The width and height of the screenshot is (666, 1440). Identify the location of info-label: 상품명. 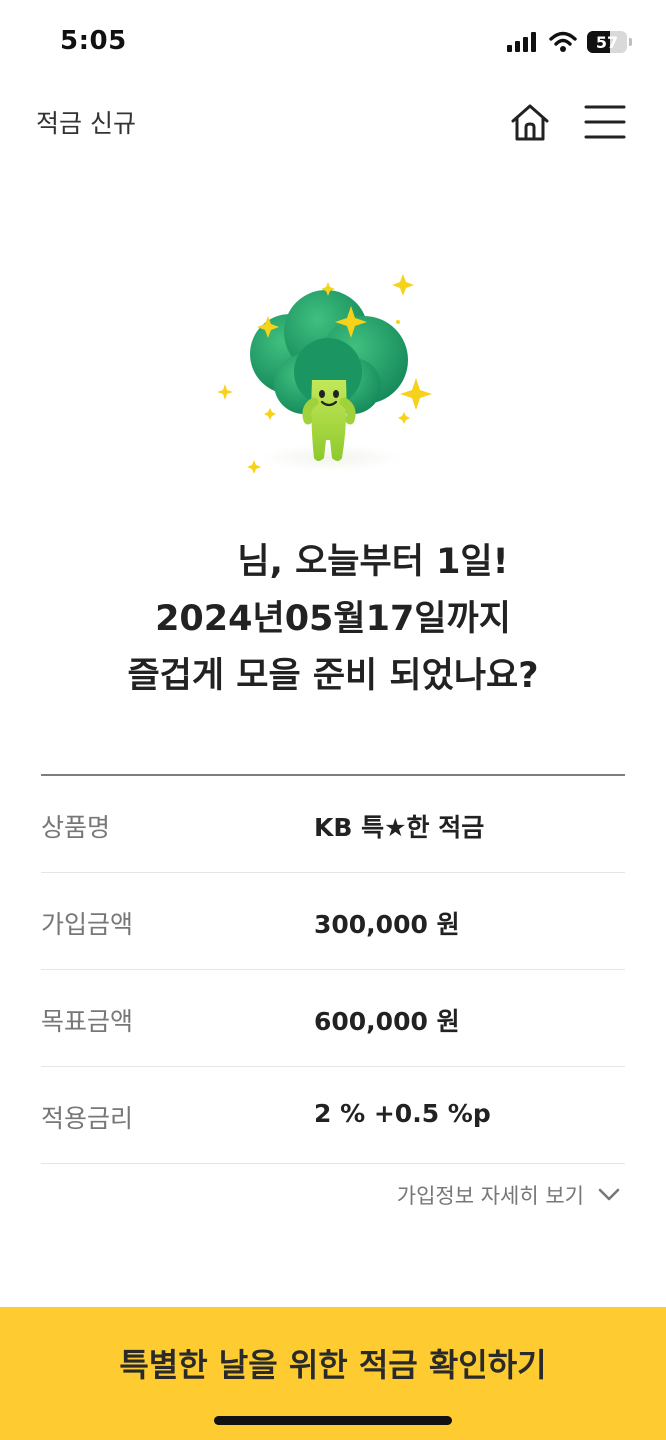
(76, 827).